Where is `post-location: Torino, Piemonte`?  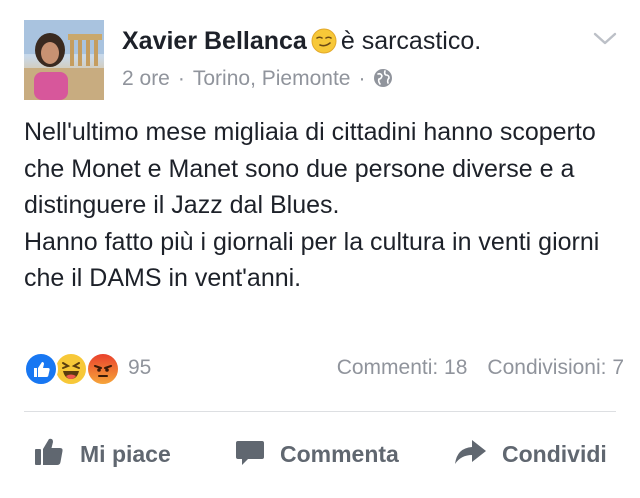 post-location: Torino, Piemonte is located at coordinates (272, 78).